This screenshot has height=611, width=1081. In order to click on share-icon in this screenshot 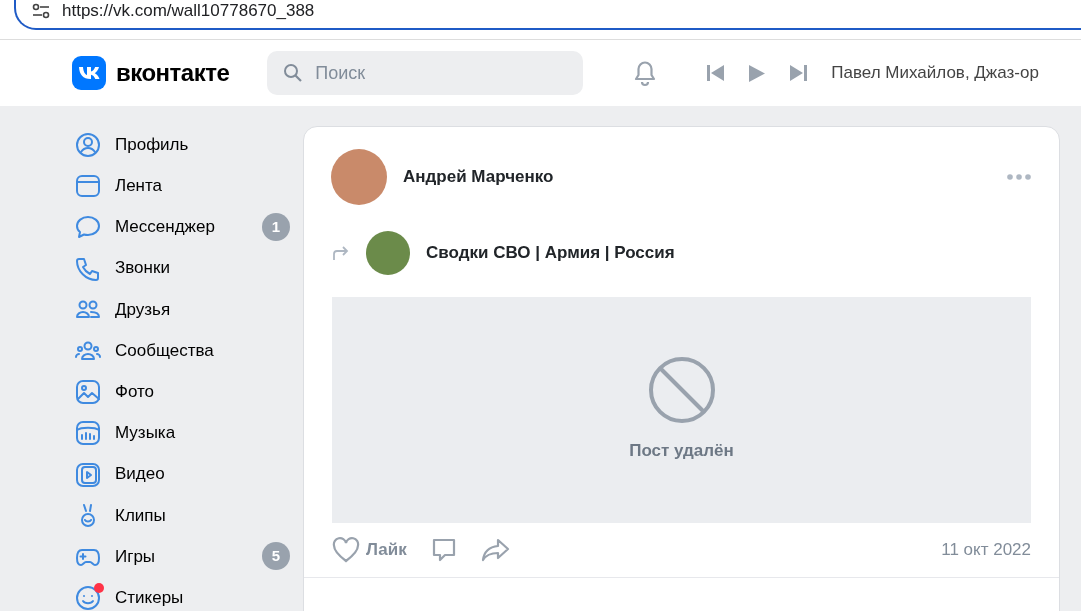, I will do `click(495, 550)`.